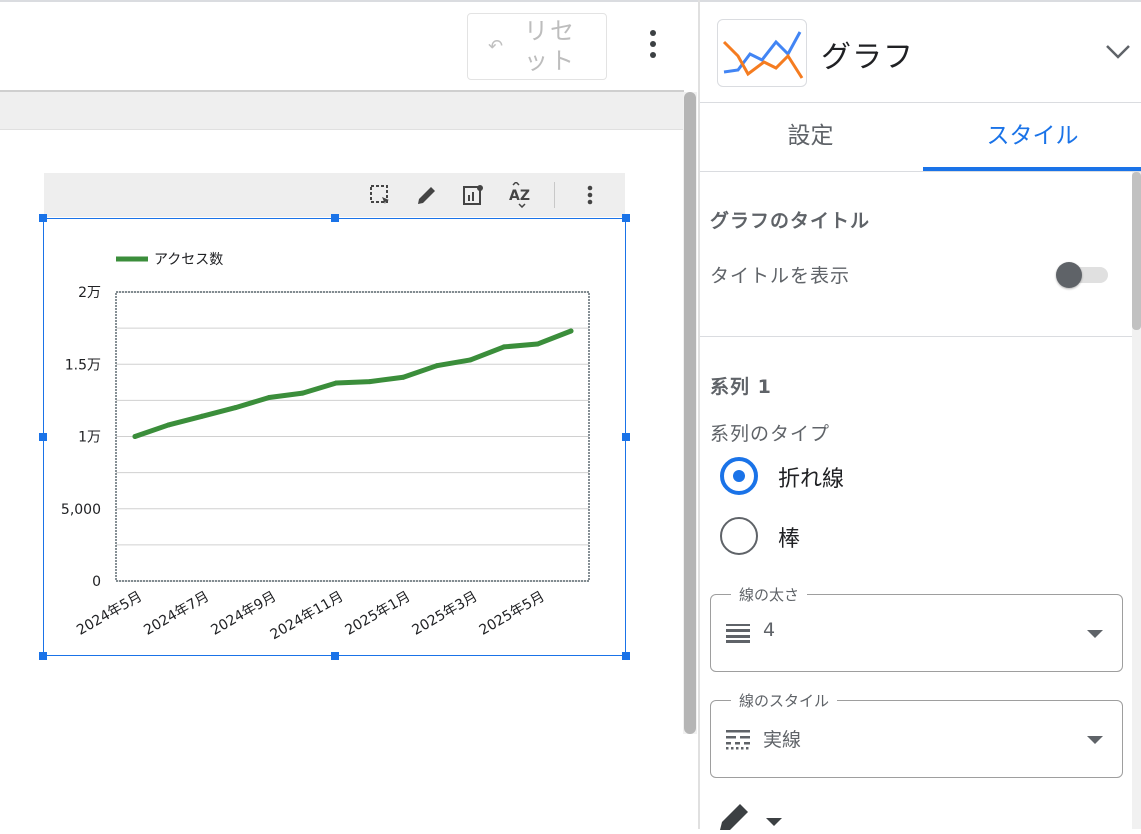 The height and width of the screenshot is (834, 1141). Describe the element at coordinates (739, 536) in the screenshot. I see `radio-bar` at that location.